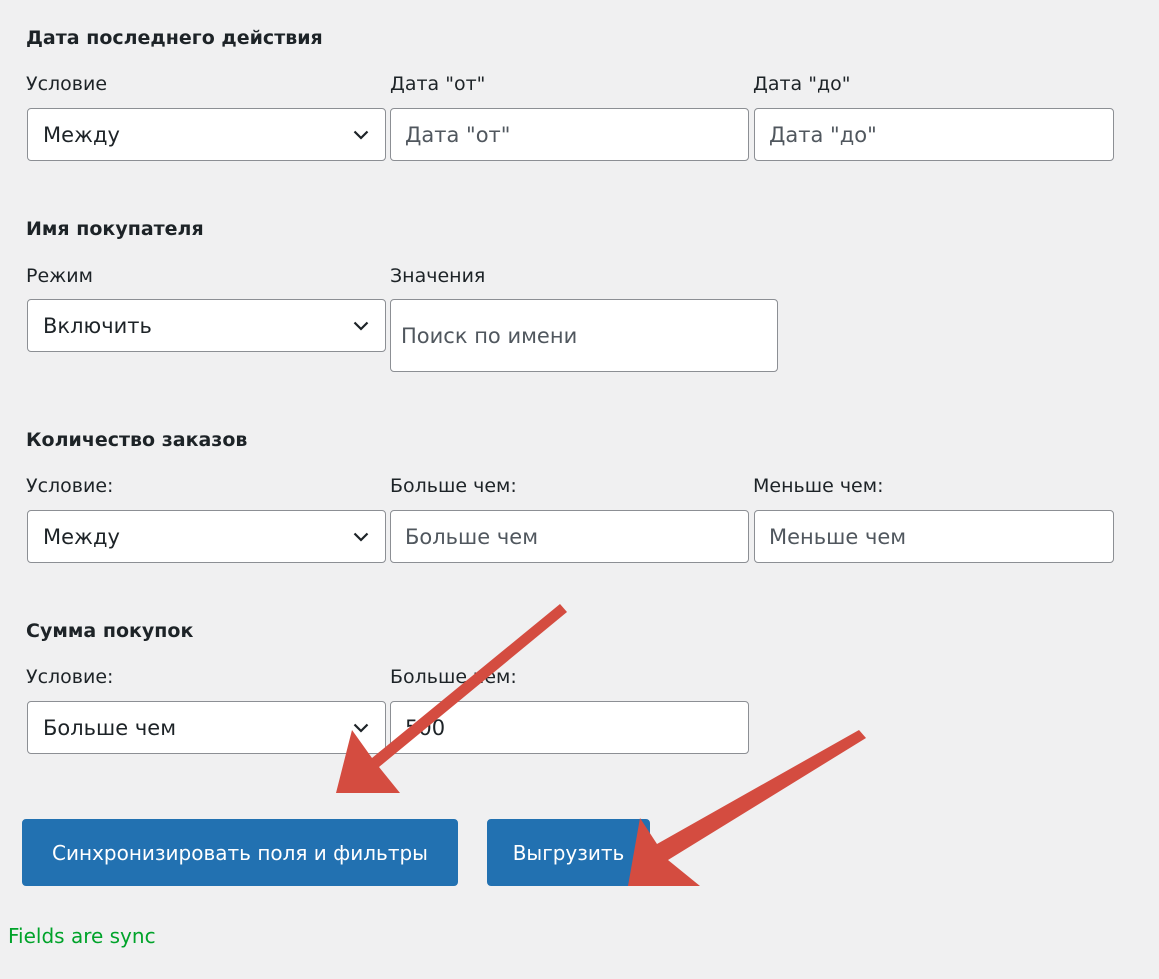 The image size is (1159, 979). What do you see at coordinates (438, 84) in the screenshot?
I see `date-from-label: Дата "от"` at bounding box center [438, 84].